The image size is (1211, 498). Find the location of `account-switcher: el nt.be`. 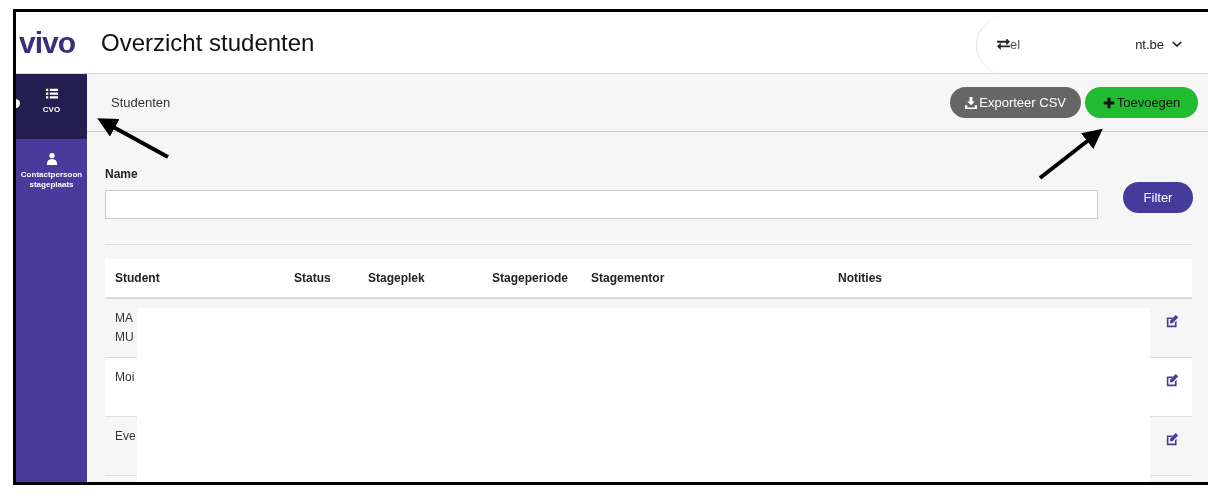

account-switcher: el nt.be is located at coordinates (1092, 44).